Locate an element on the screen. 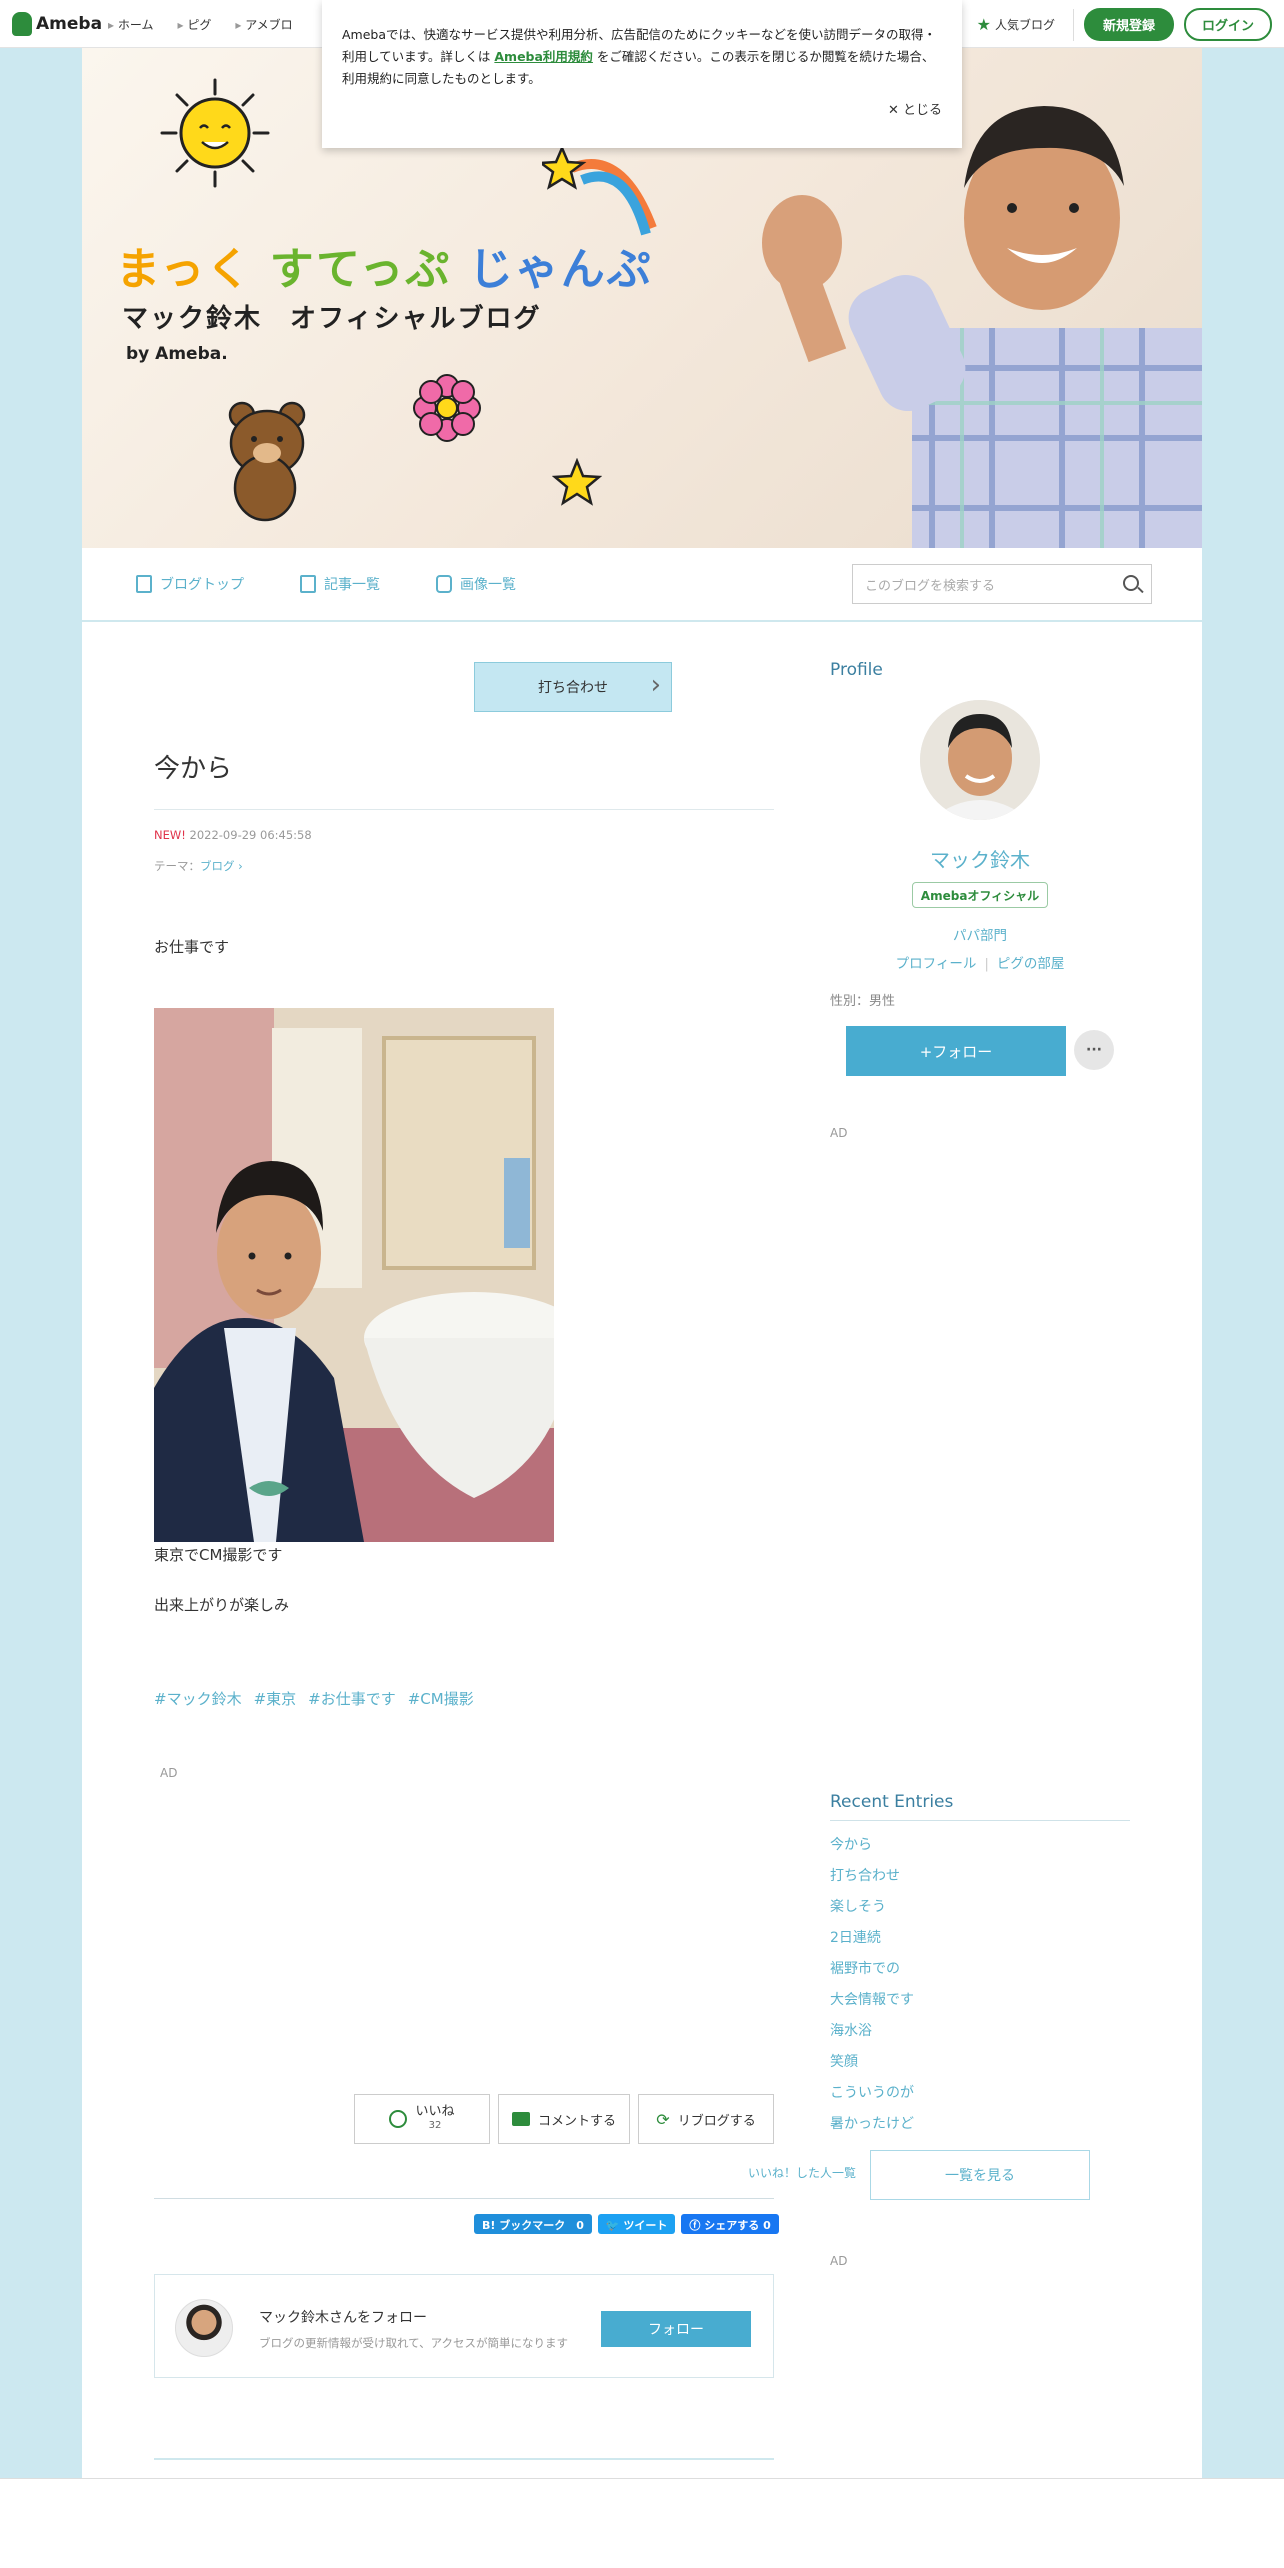 This screenshot has height=2568, width=1284. article-meta: NEW! 2022-09-29 06:45:58 is located at coordinates (233, 835).